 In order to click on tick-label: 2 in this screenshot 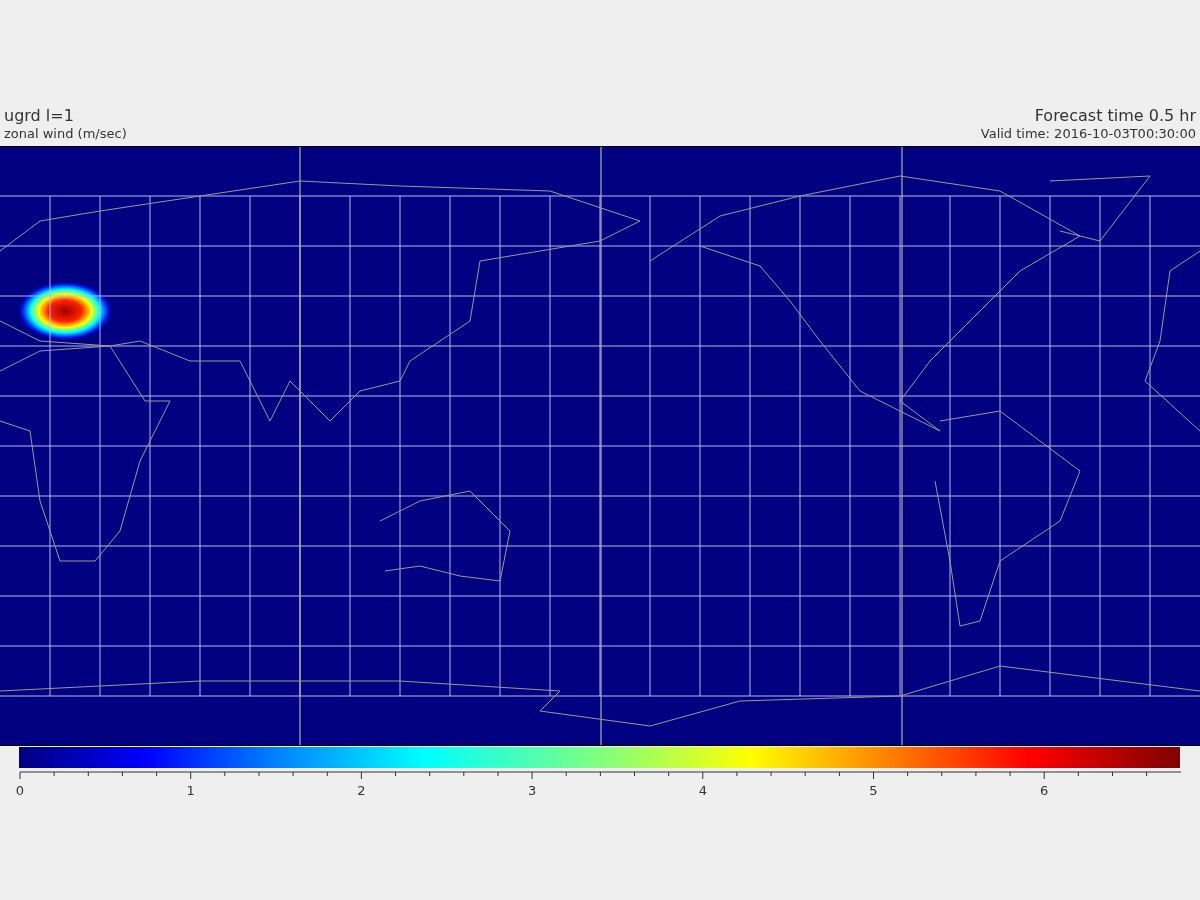, I will do `click(361, 790)`.